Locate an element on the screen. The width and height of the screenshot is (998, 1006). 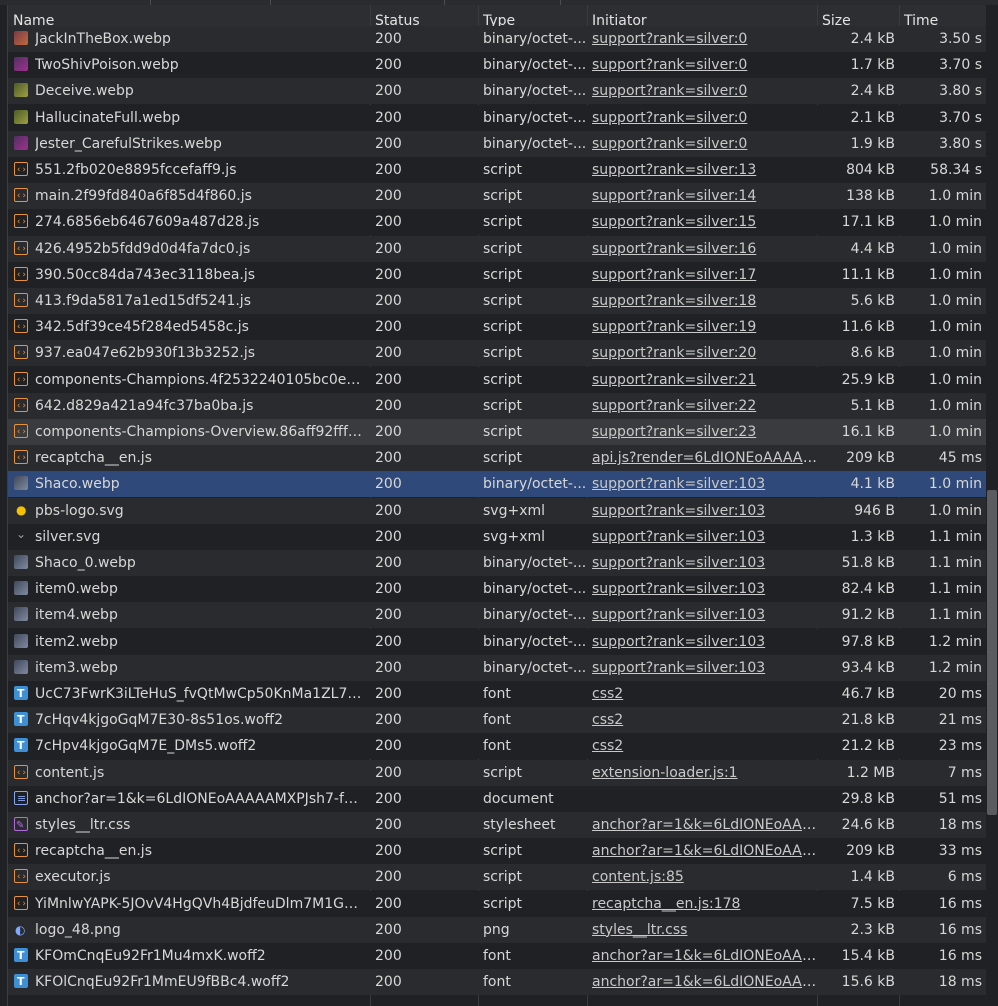
initiator-link: support?rank=silver:17 is located at coordinates (674, 275).